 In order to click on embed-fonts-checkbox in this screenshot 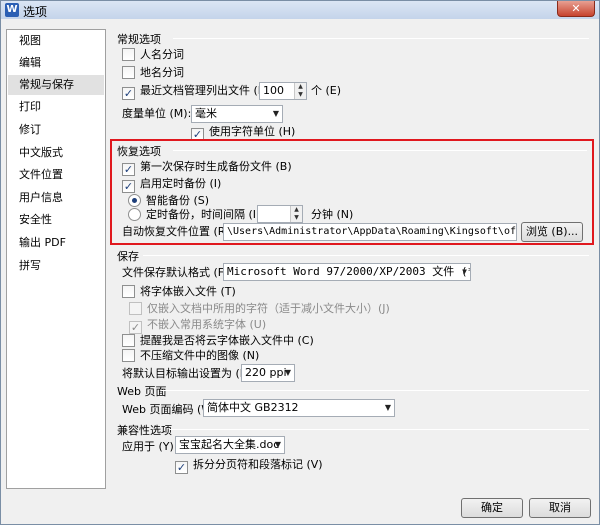, I will do `click(128, 291)`.